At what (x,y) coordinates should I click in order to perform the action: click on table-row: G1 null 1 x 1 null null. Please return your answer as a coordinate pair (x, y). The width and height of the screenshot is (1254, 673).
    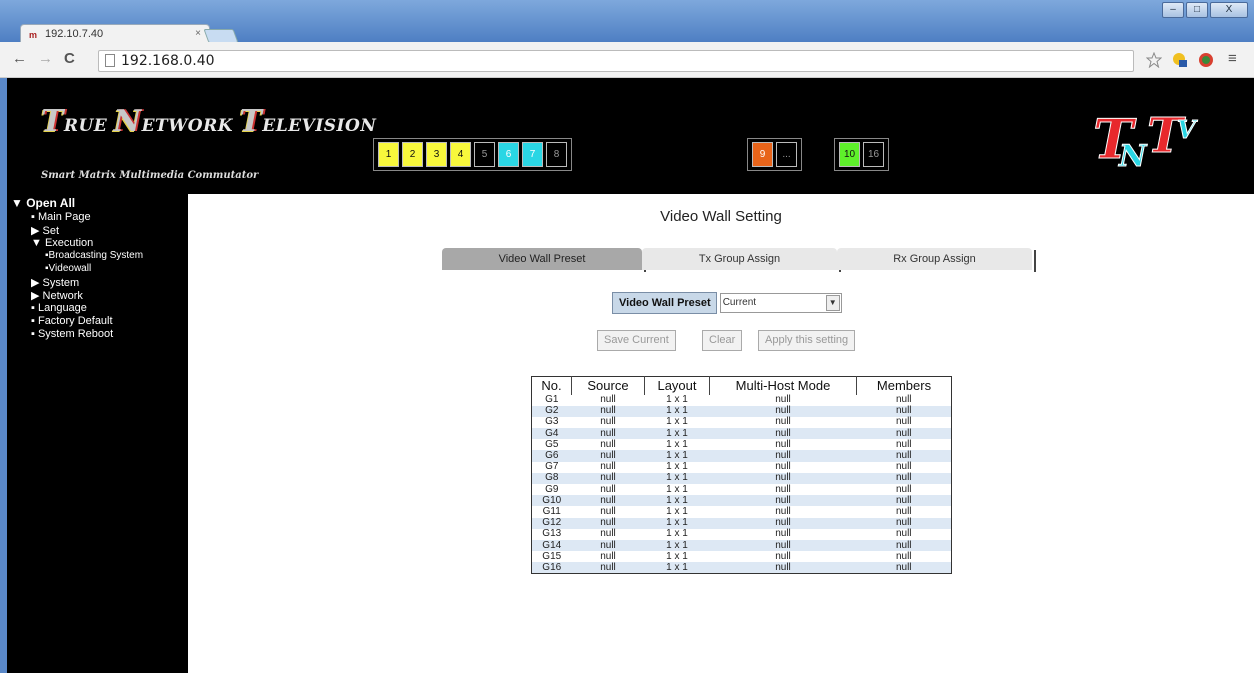
    Looking at the image, I should click on (741, 400).